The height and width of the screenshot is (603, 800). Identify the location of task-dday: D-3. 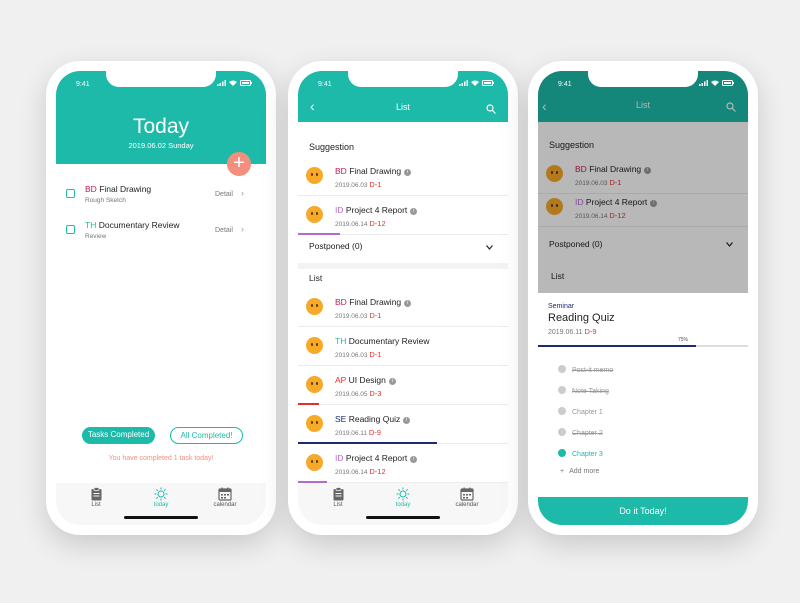
(375, 393).